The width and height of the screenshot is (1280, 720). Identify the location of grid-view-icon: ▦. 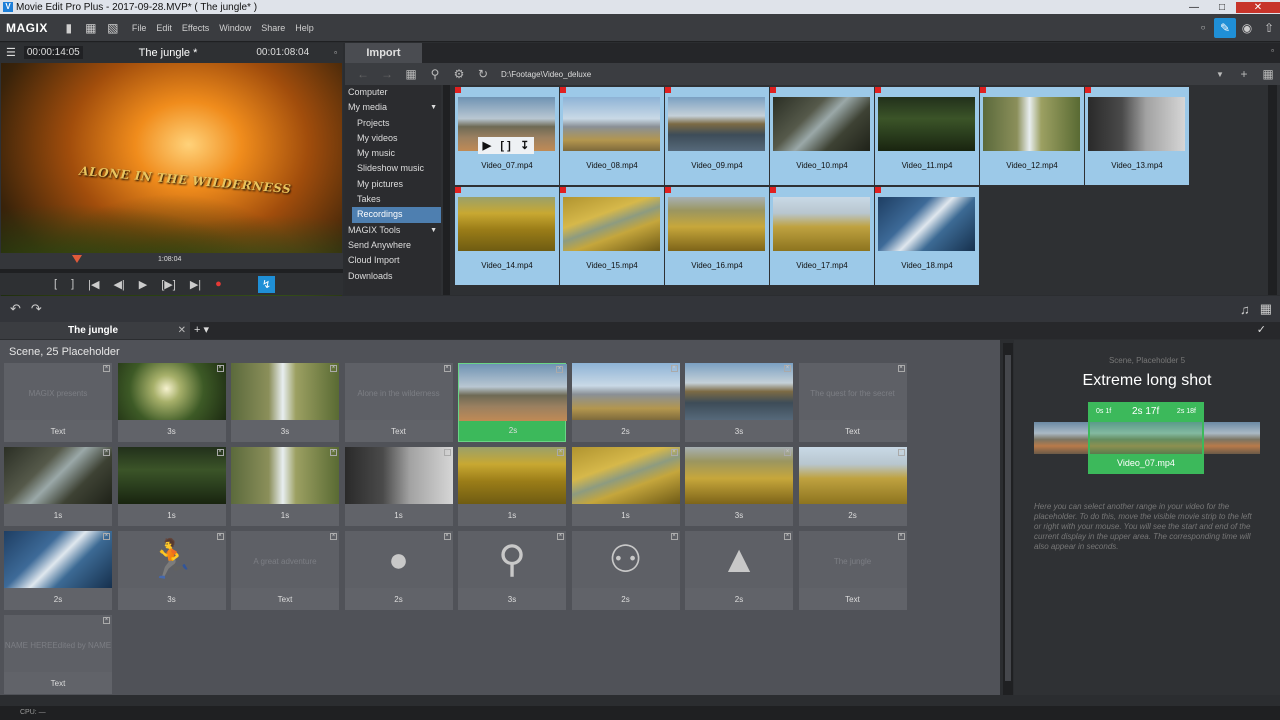
(1268, 74).